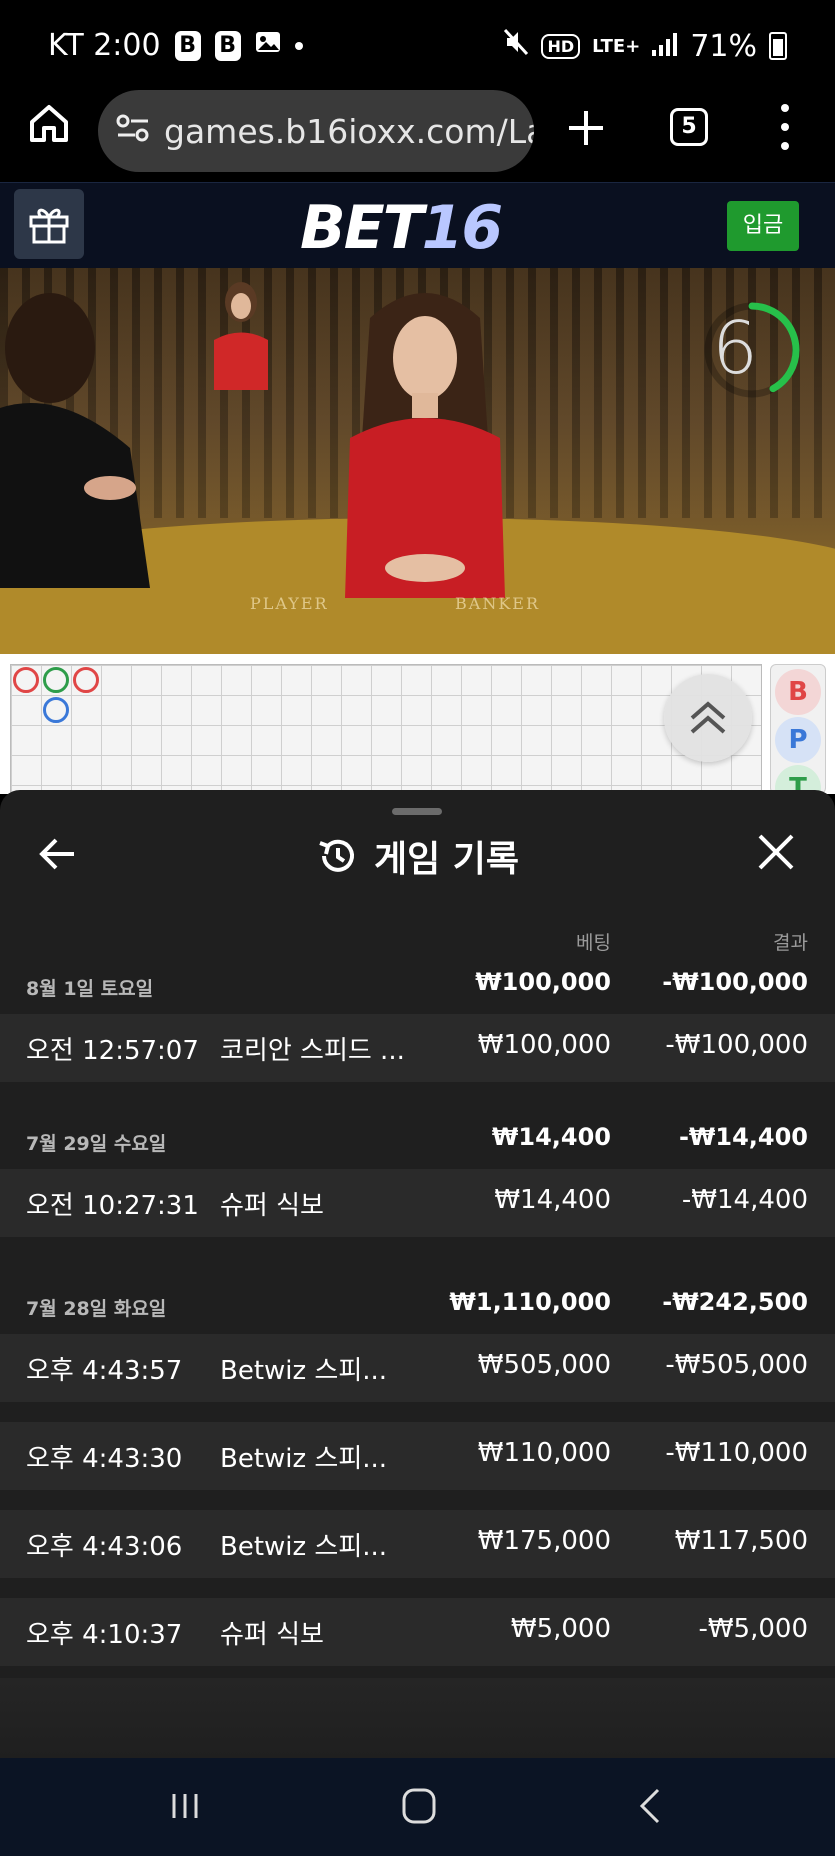 This screenshot has width=835, height=1856. What do you see at coordinates (417, 982) in the screenshot?
I see `date-group-header: 8월 1일 토요일 ₩100,000 -₩100,000` at bounding box center [417, 982].